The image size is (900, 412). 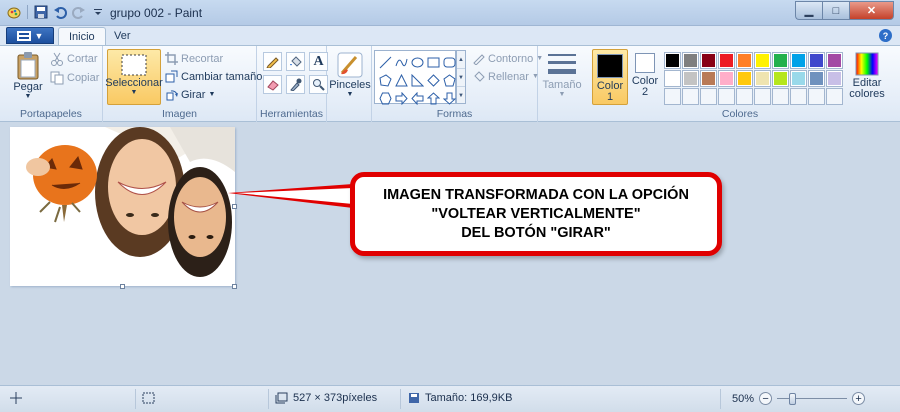 I want to click on down-arrow-shape-icon, so click(x=449, y=98).